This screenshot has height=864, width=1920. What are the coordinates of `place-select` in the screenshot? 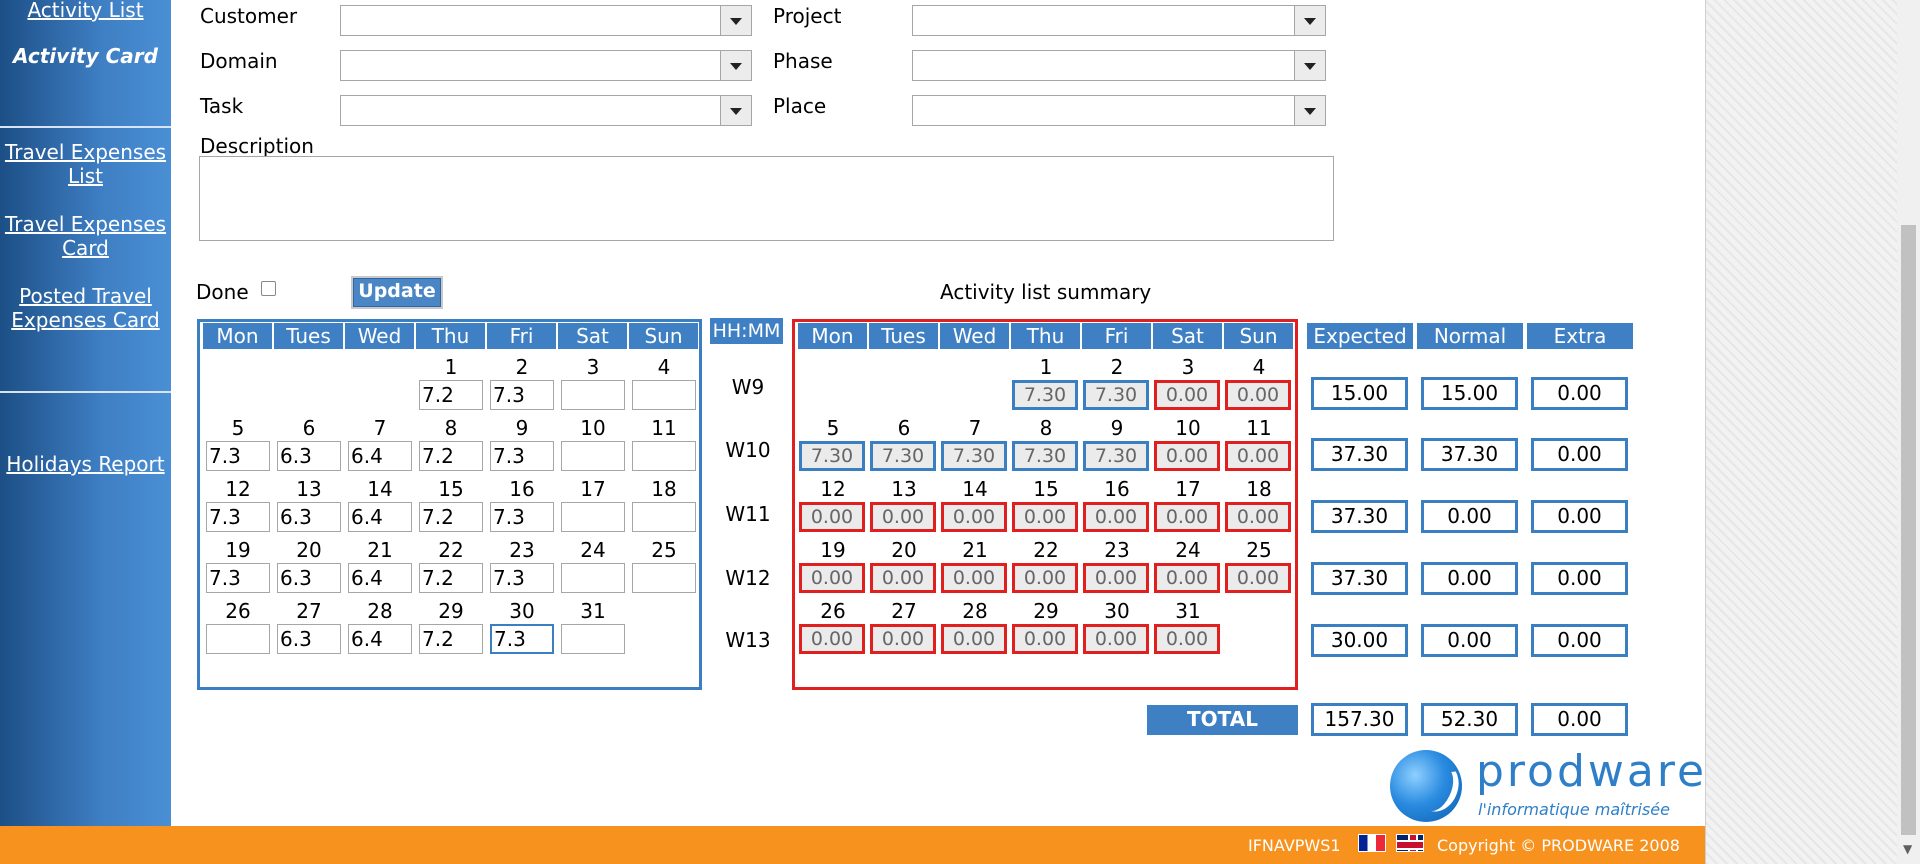 It's located at (1119, 110).